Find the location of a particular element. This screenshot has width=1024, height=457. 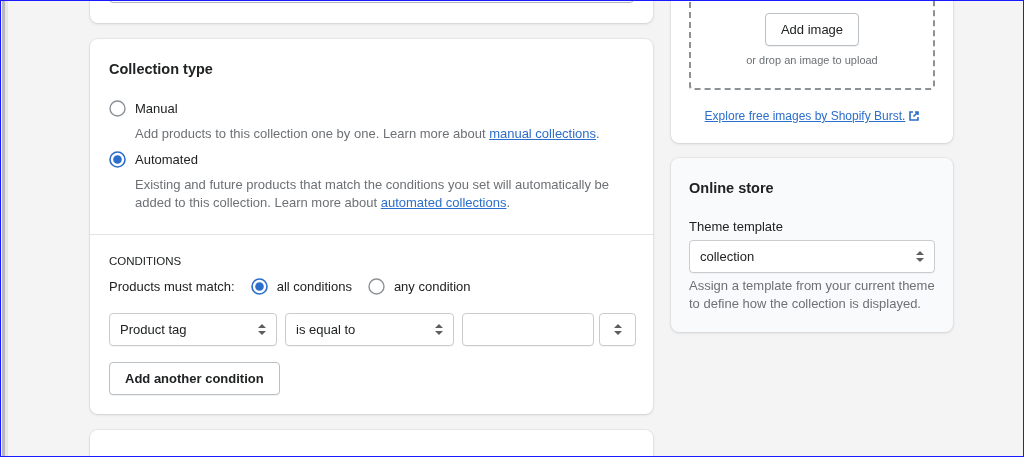

radio-label: all conditions is located at coordinates (314, 286).